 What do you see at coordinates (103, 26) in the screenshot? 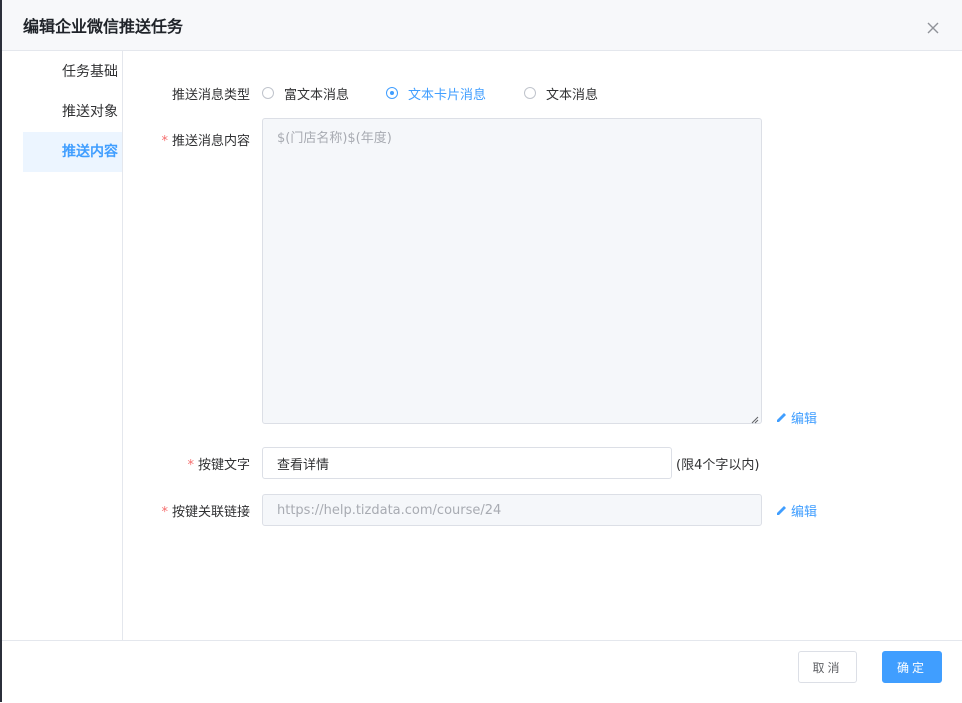
I see `dialog-title: 编辑企业微信推送任务` at bounding box center [103, 26].